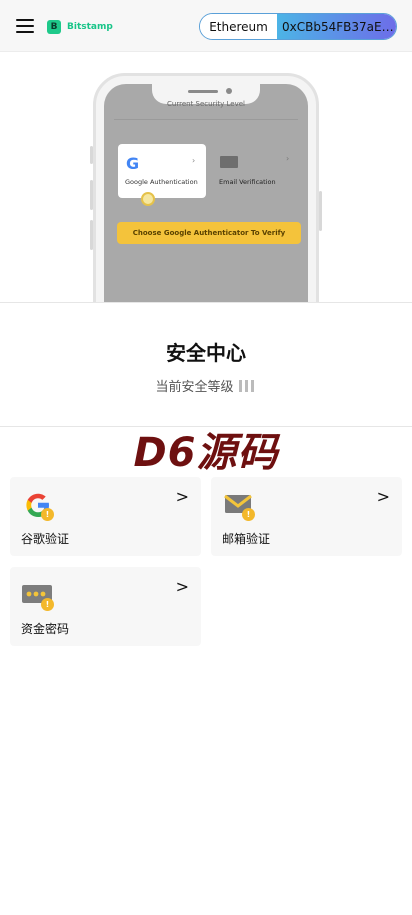 The width and height of the screenshot is (412, 915). What do you see at coordinates (105, 606) in the screenshot?
I see `fund-password-card: ! > 资金密码` at bounding box center [105, 606].